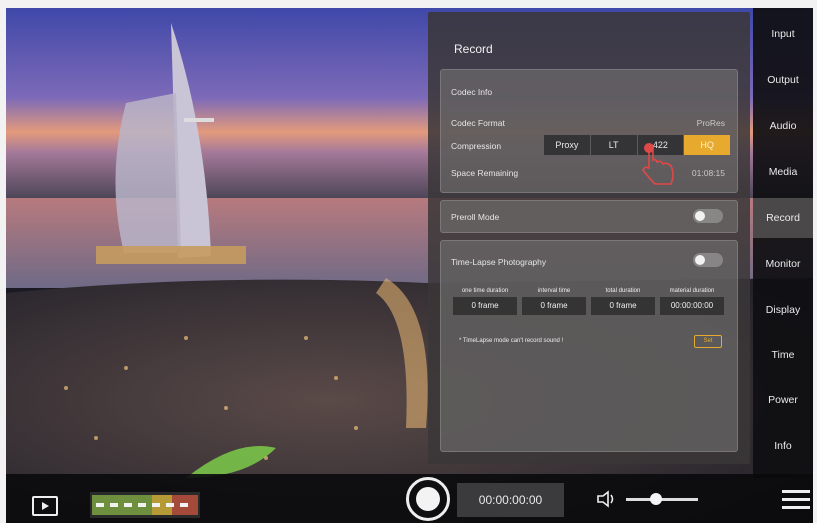 This screenshot has width=817, height=523. What do you see at coordinates (554, 306) in the screenshot?
I see `interval-time-field: 0 frame` at bounding box center [554, 306].